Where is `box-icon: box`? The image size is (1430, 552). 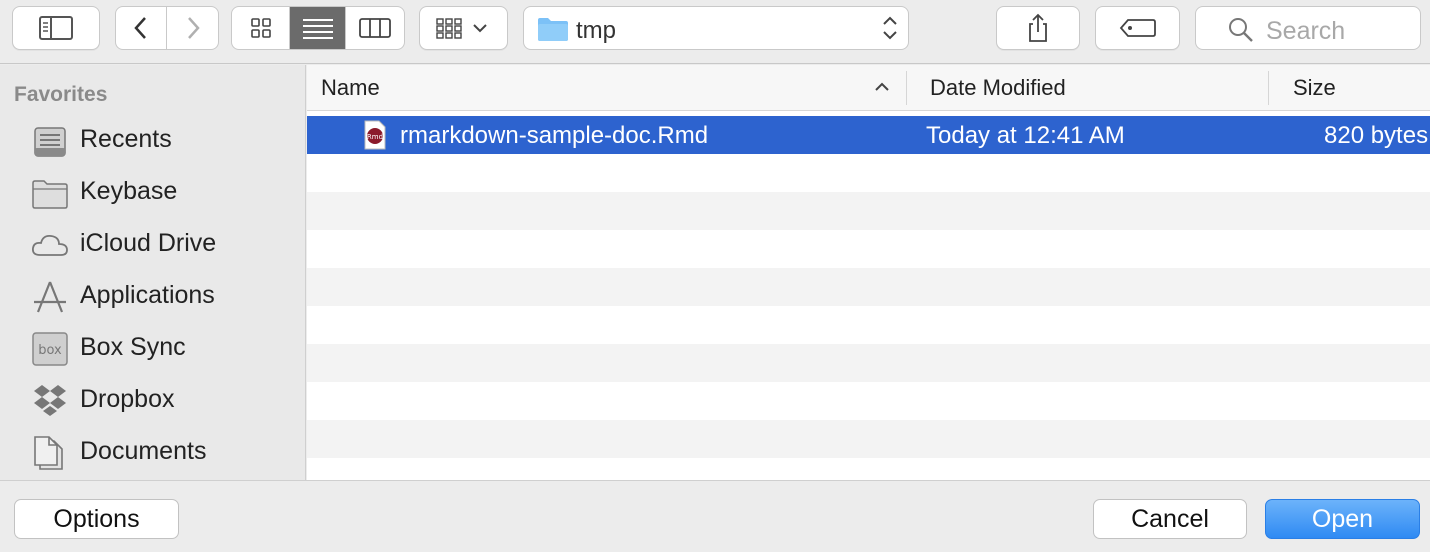
box-icon: box is located at coordinates (50, 349).